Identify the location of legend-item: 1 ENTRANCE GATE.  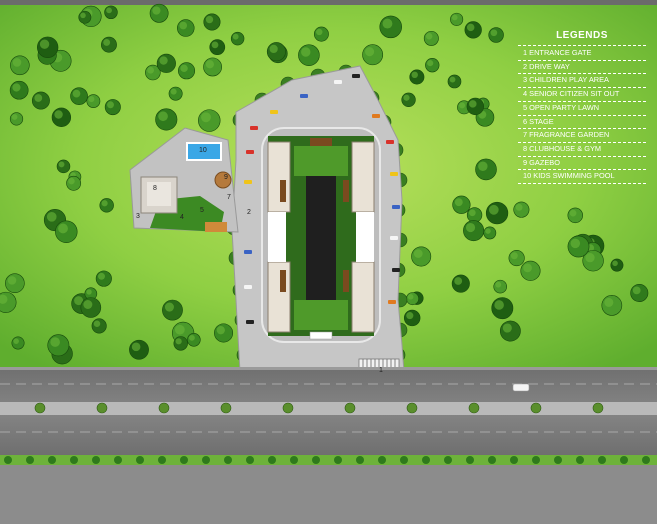
(582, 54).